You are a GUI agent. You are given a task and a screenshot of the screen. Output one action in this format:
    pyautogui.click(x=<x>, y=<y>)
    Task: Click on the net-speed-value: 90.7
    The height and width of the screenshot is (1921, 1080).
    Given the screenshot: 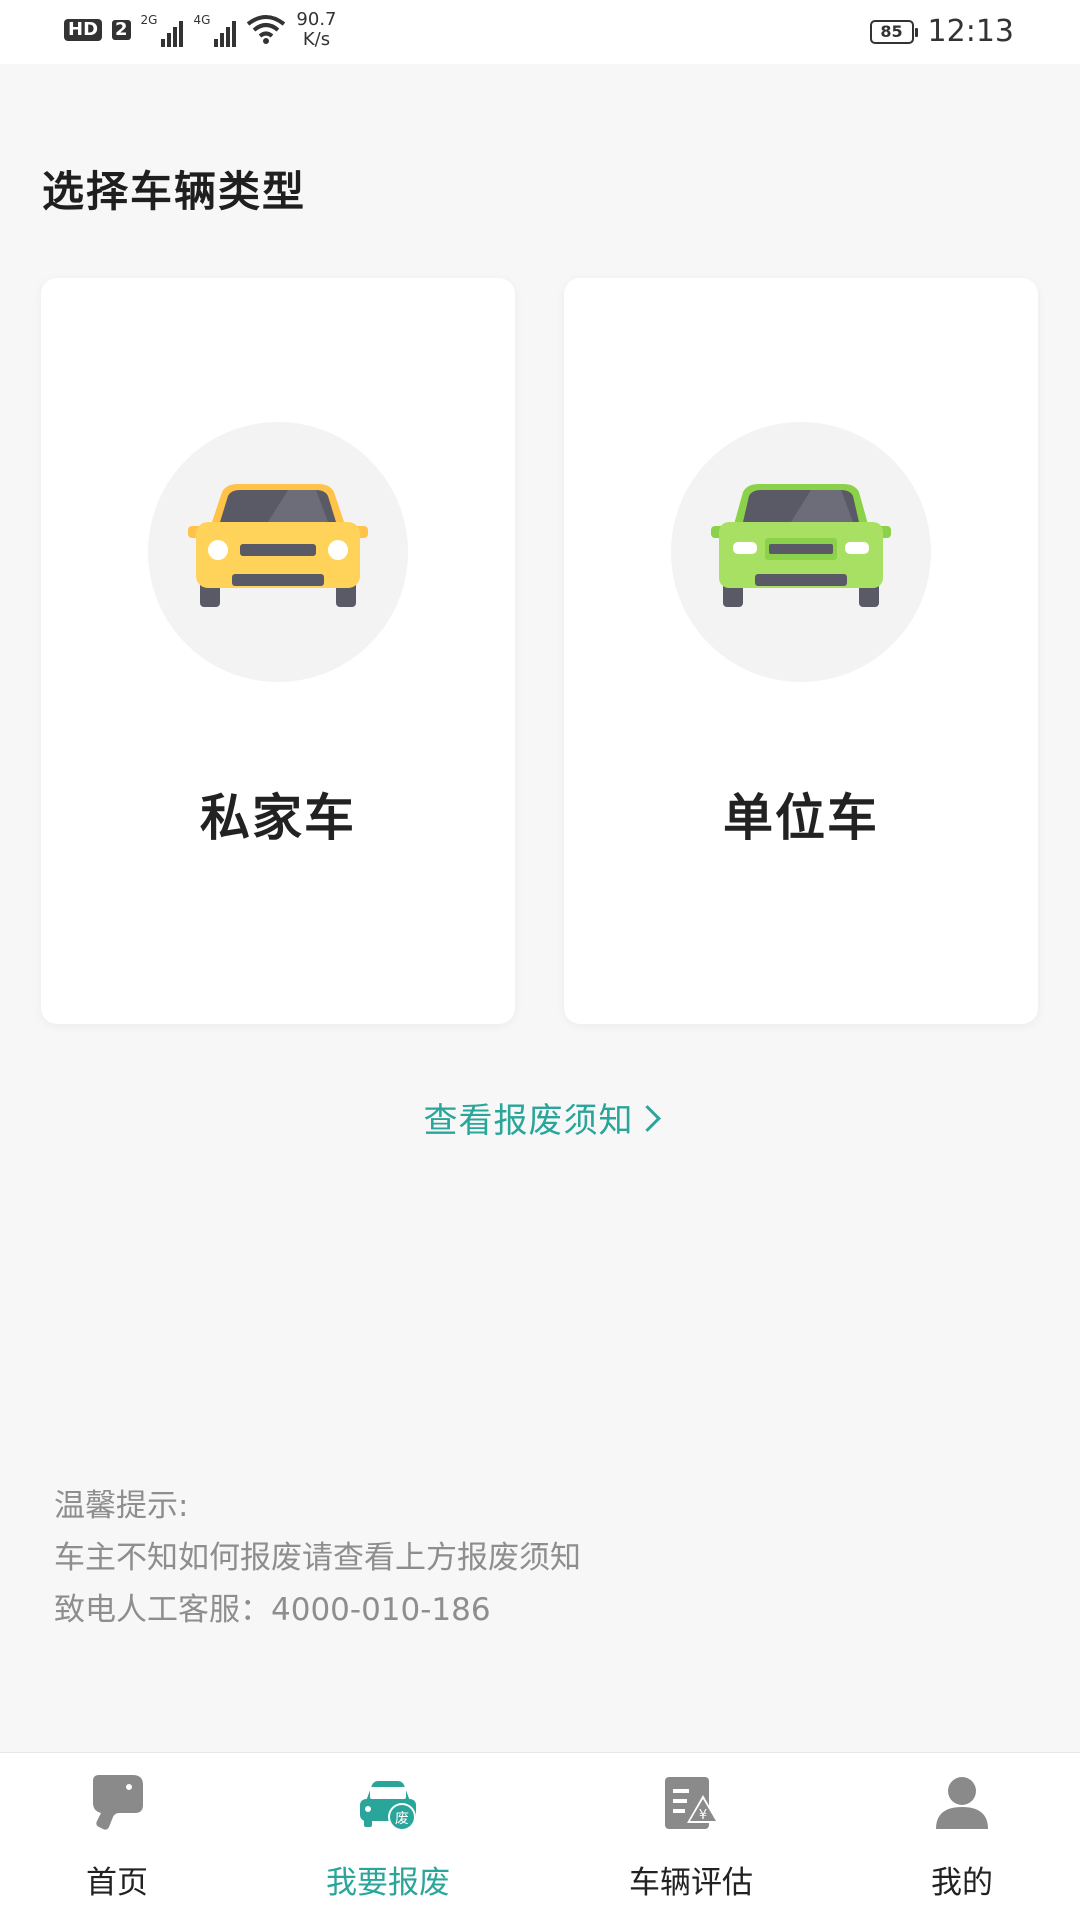 What is the action you would take?
    pyautogui.click(x=316, y=19)
    